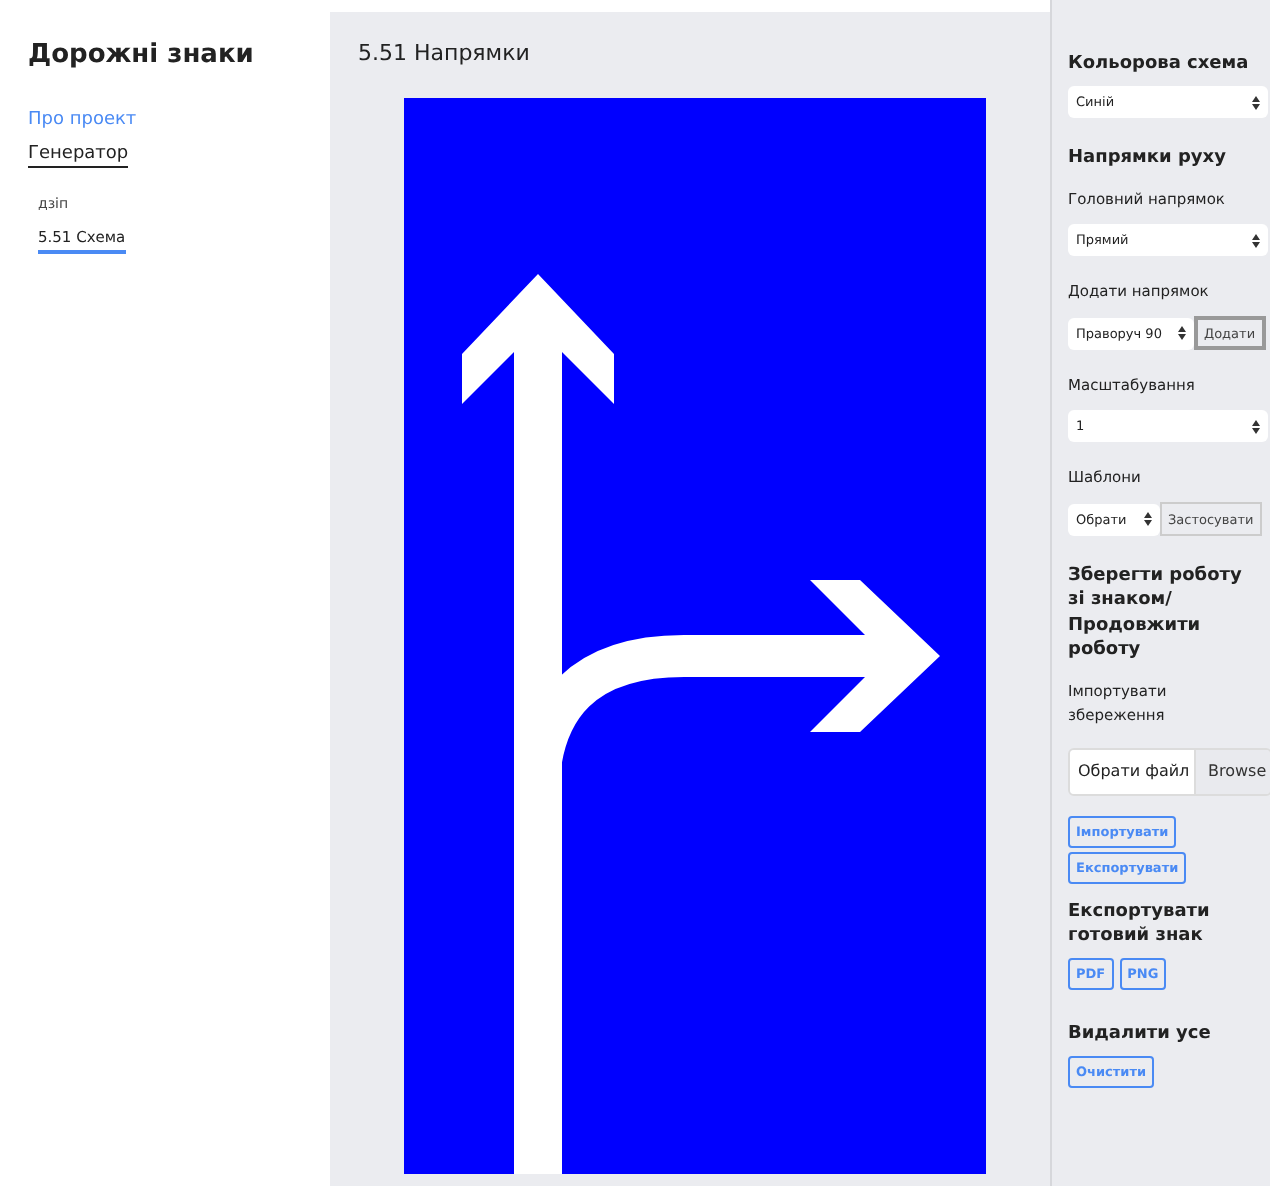  What do you see at coordinates (1158, 64) in the screenshot?
I see `section-heading: Кольорова схема` at bounding box center [1158, 64].